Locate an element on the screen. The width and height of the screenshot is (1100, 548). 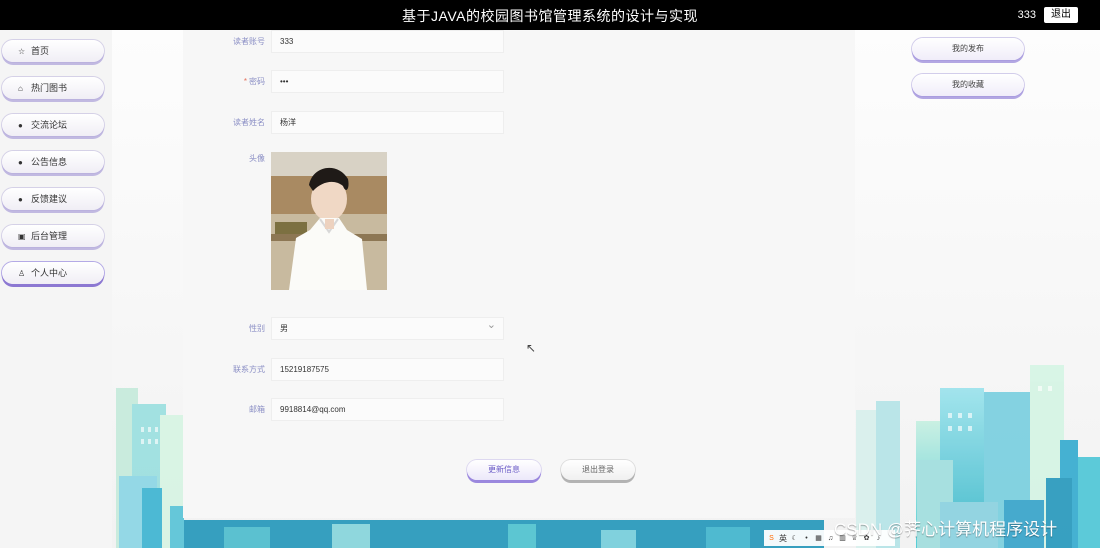
right-menu: 我的发布 我的收藏 is located at coordinates (968, 74).